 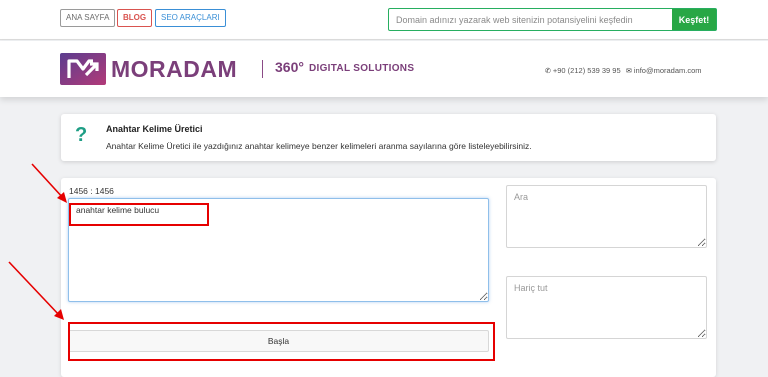 I want to click on question-icon: ?, so click(x=81, y=135).